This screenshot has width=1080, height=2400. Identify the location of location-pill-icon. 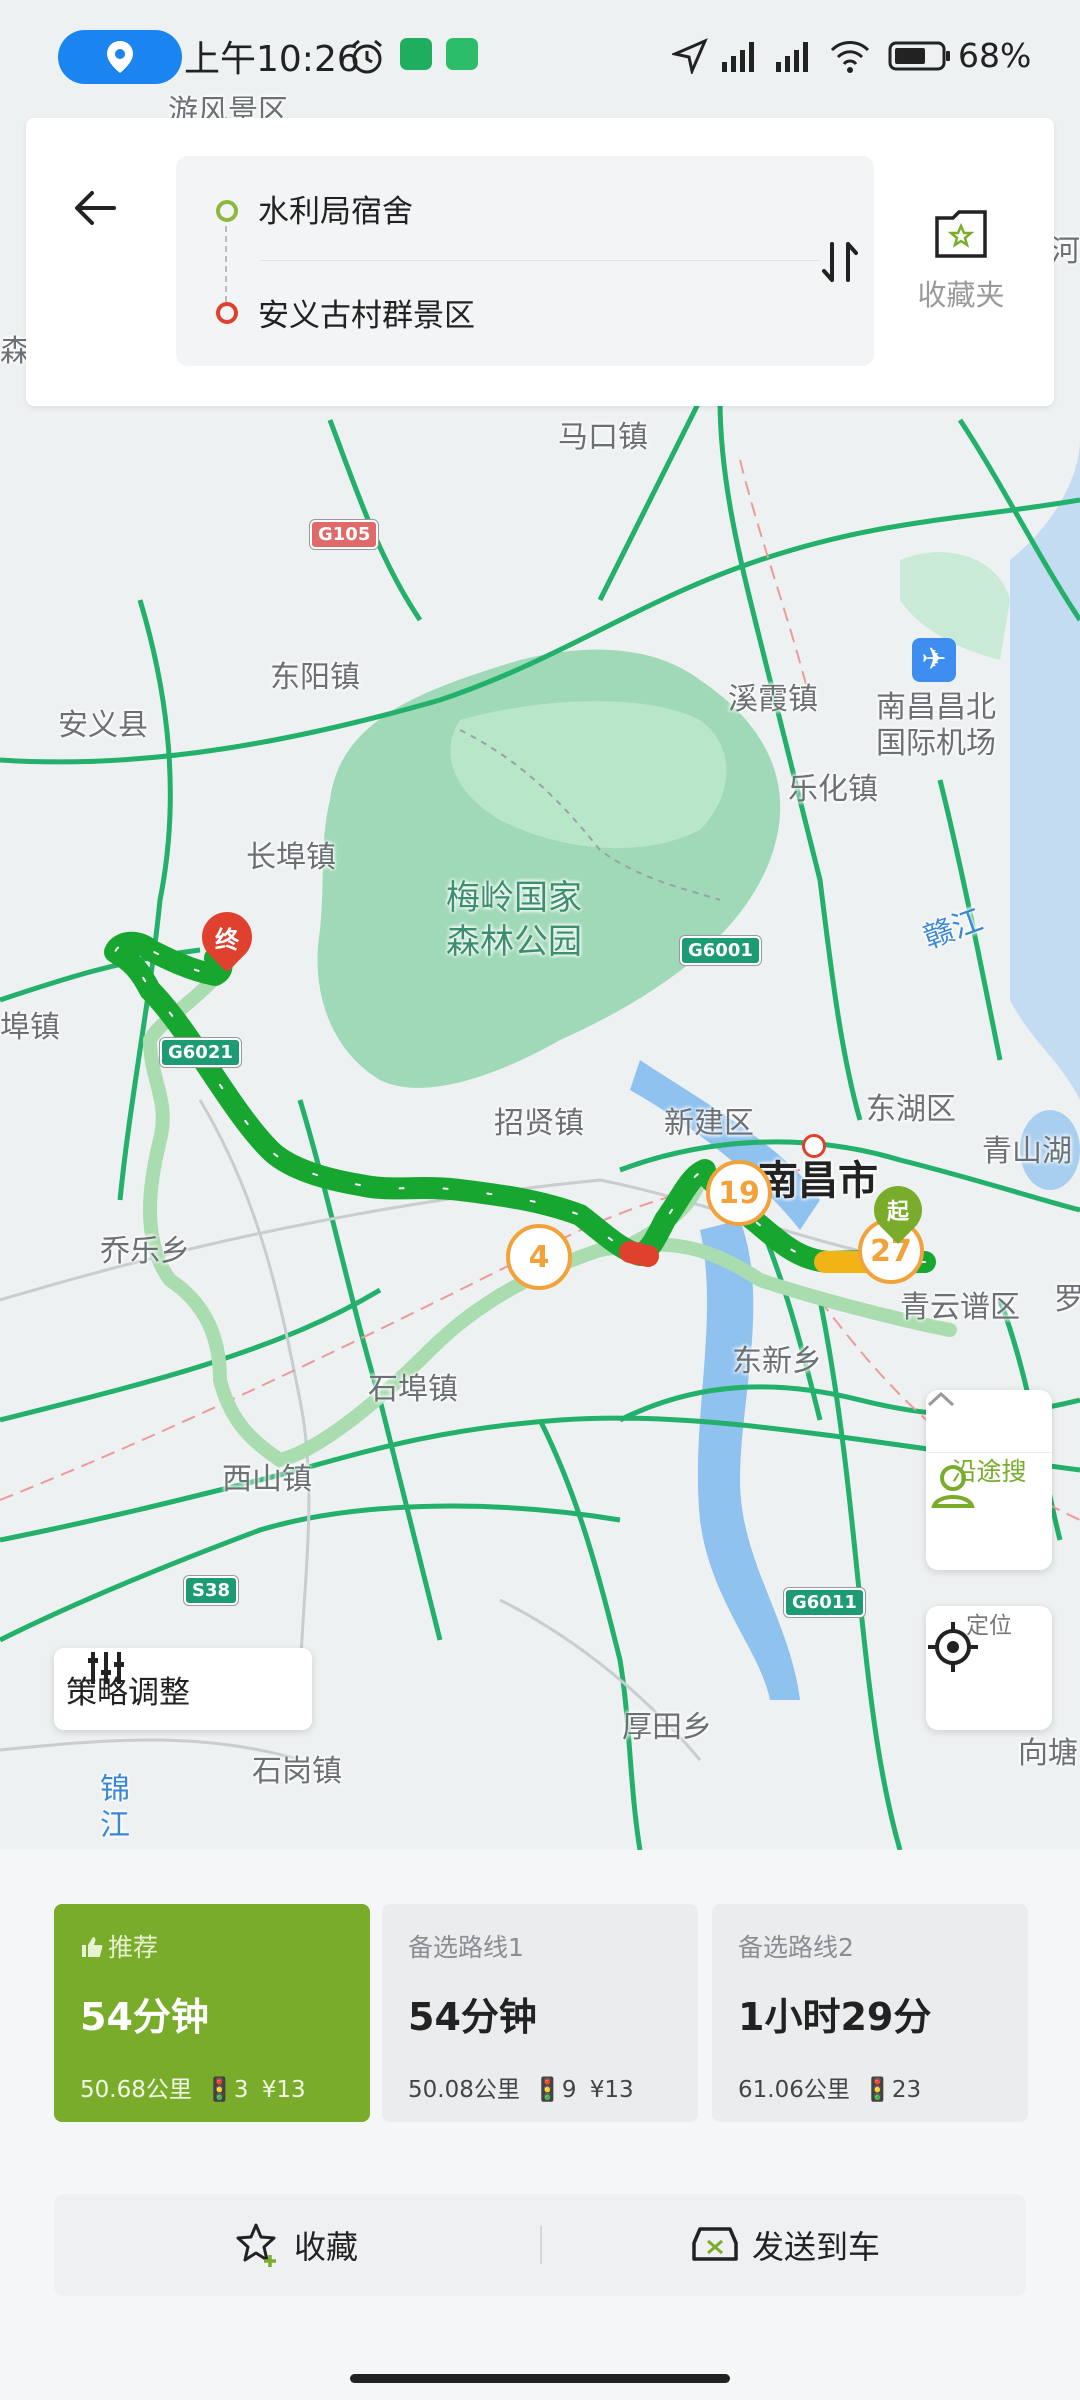
(120, 57).